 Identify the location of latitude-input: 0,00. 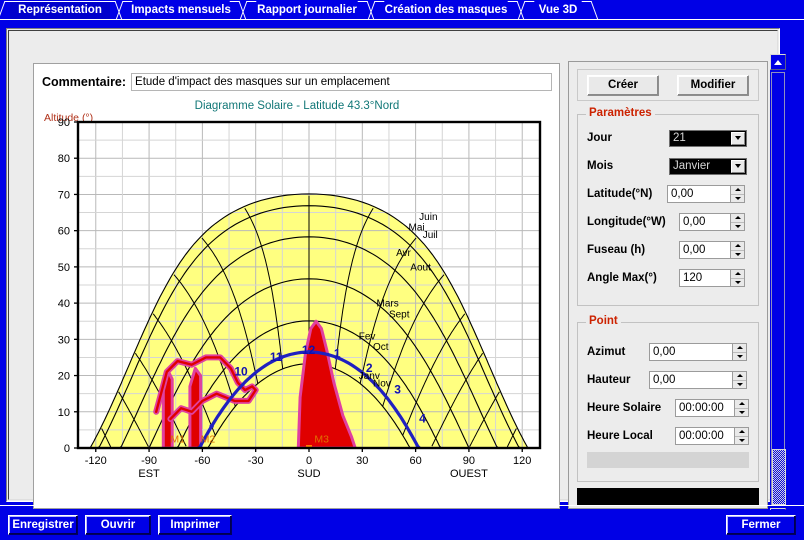
(698, 194).